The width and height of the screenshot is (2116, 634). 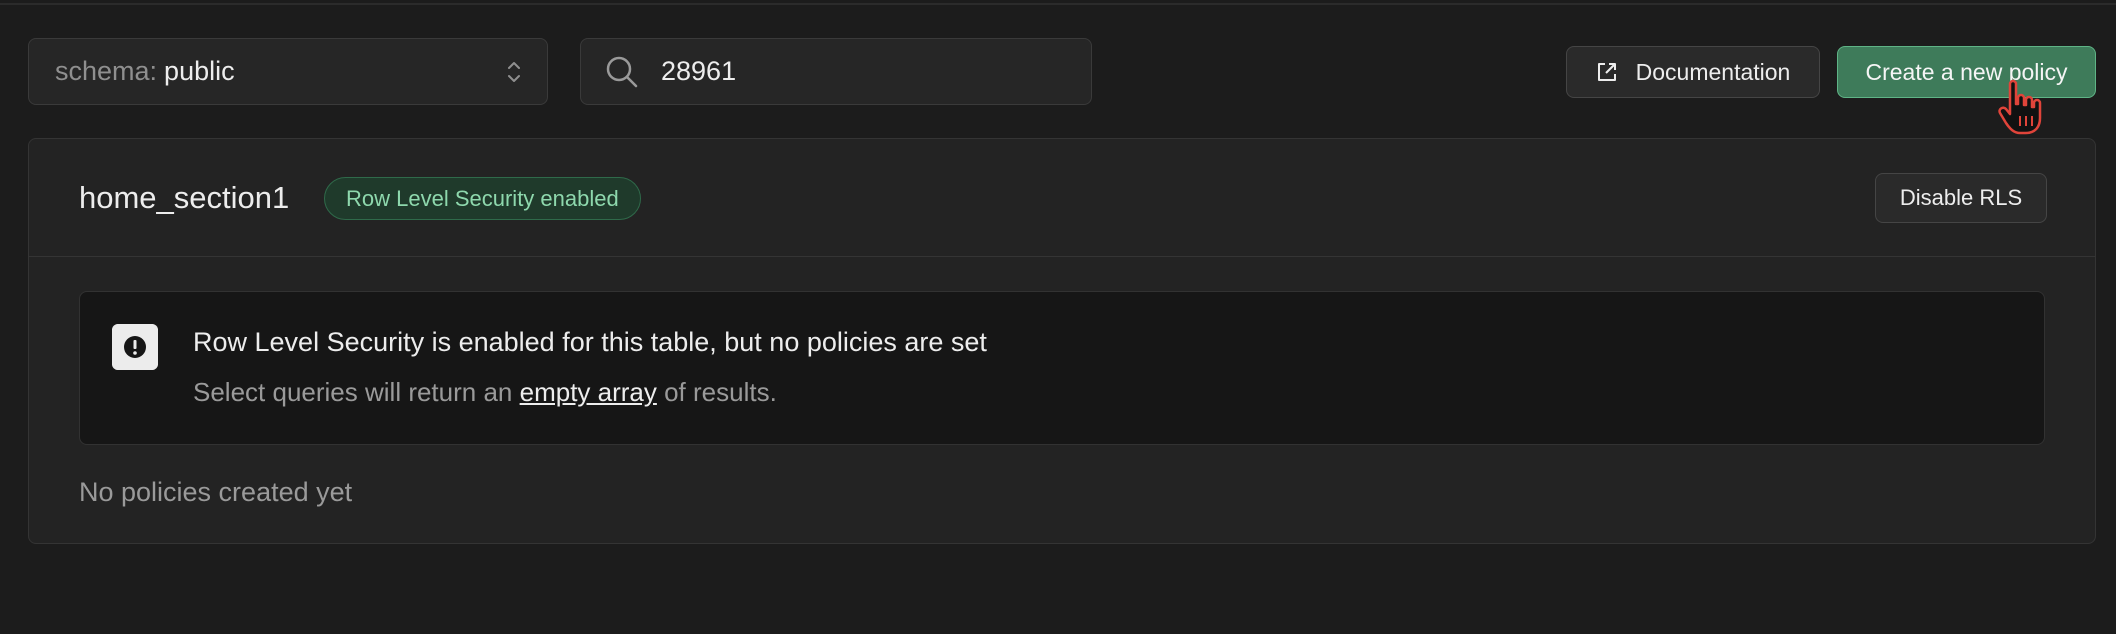 What do you see at coordinates (588, 392) in the screenshot?
I see `empty-array-link: empty array` at bounding box center [588, 392].